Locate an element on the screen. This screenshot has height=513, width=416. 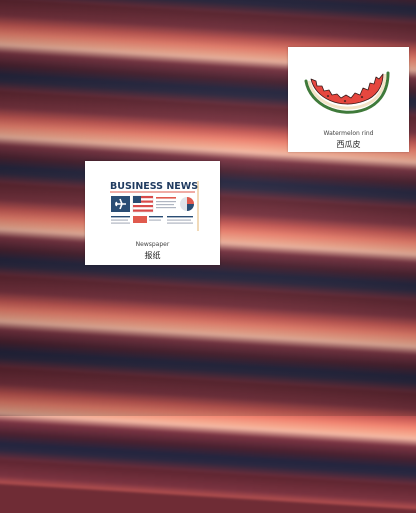
watermelon-rind-label-zh: 西瓜皮 is located at coordinates (348, 144).